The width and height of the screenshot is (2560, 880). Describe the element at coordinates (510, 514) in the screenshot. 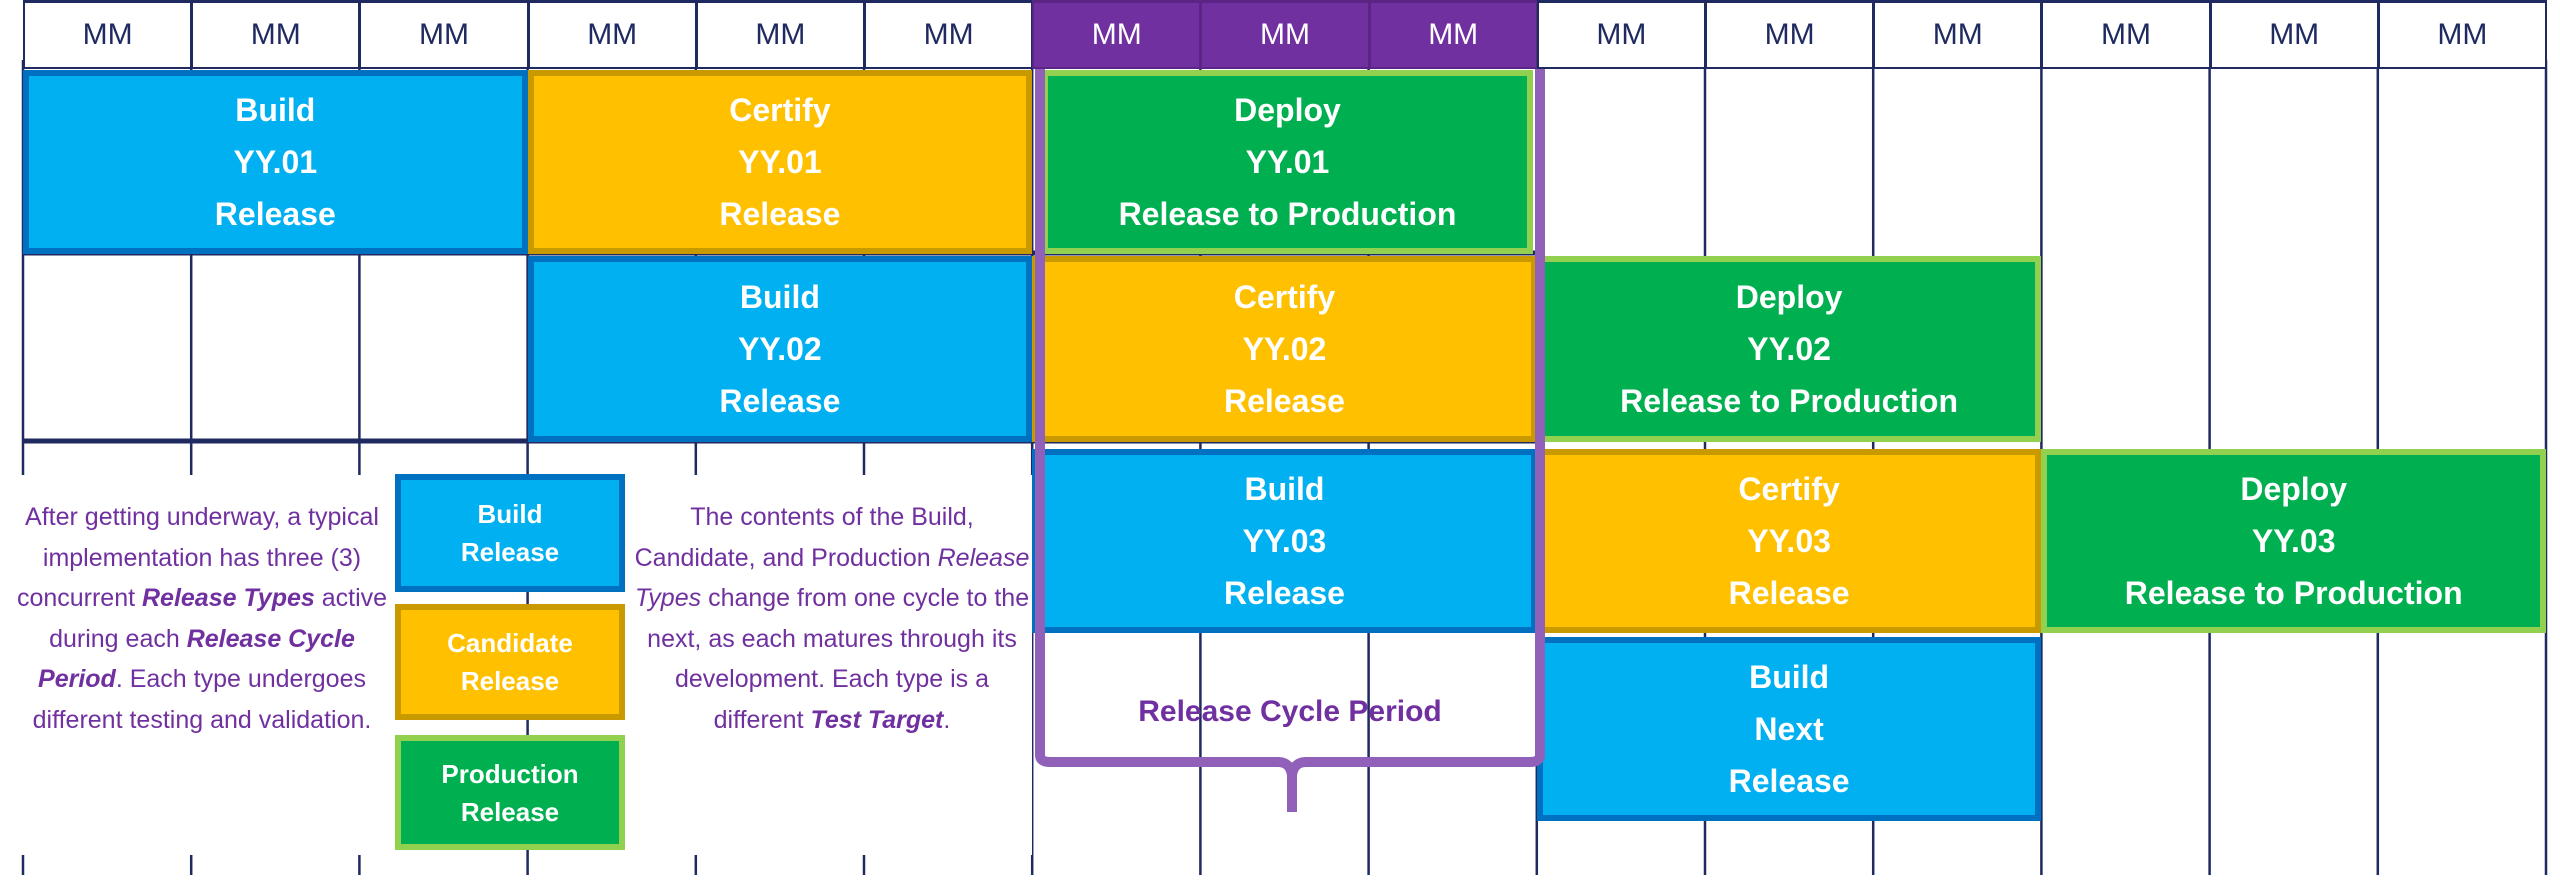

I see `legend-label: Build` at that location.